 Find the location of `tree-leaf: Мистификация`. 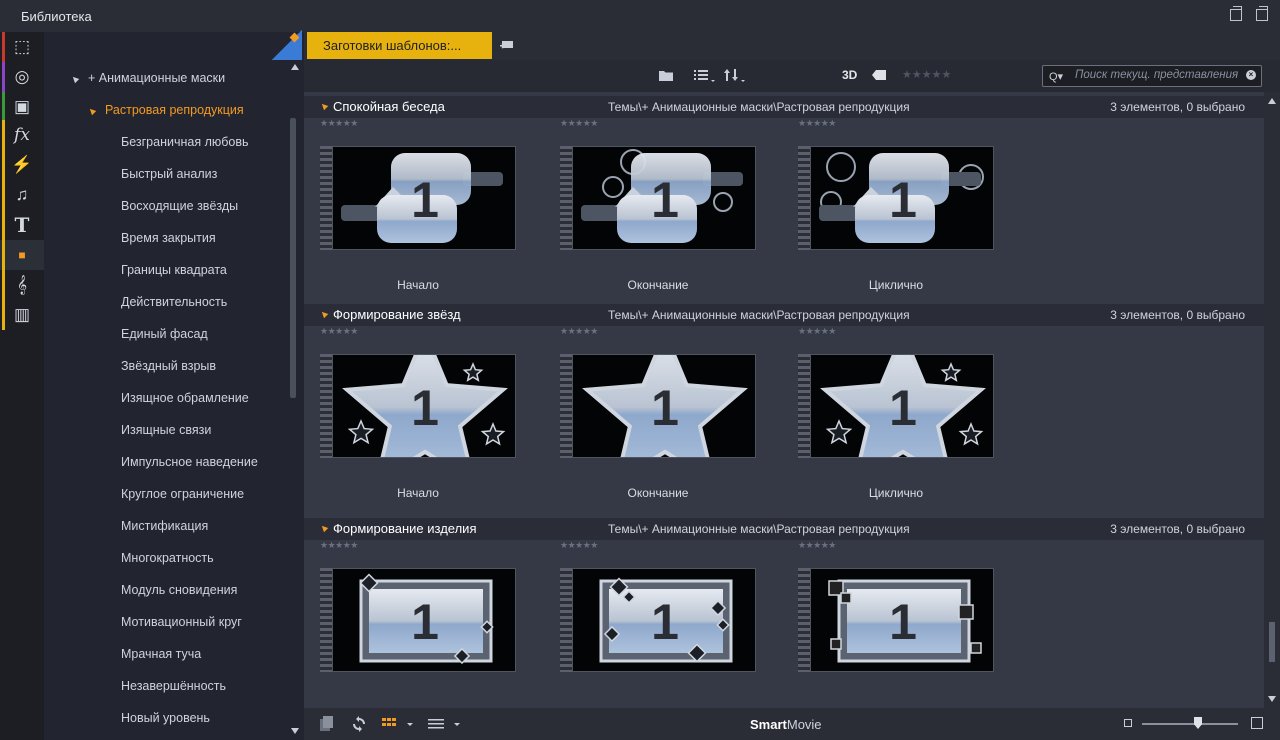

tree-leaf: Мистификация is located at coordinates (164, 526).